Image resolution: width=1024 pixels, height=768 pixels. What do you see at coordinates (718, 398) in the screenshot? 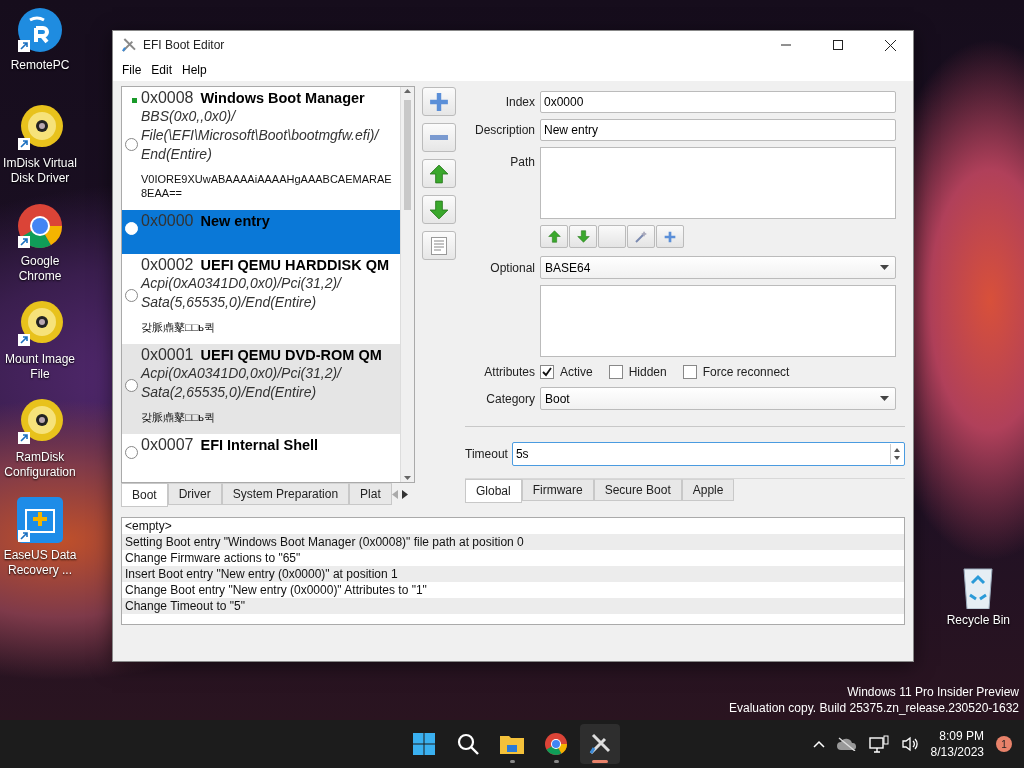
I see `category-dropdown: Boot` at bounding box center [718, 398].